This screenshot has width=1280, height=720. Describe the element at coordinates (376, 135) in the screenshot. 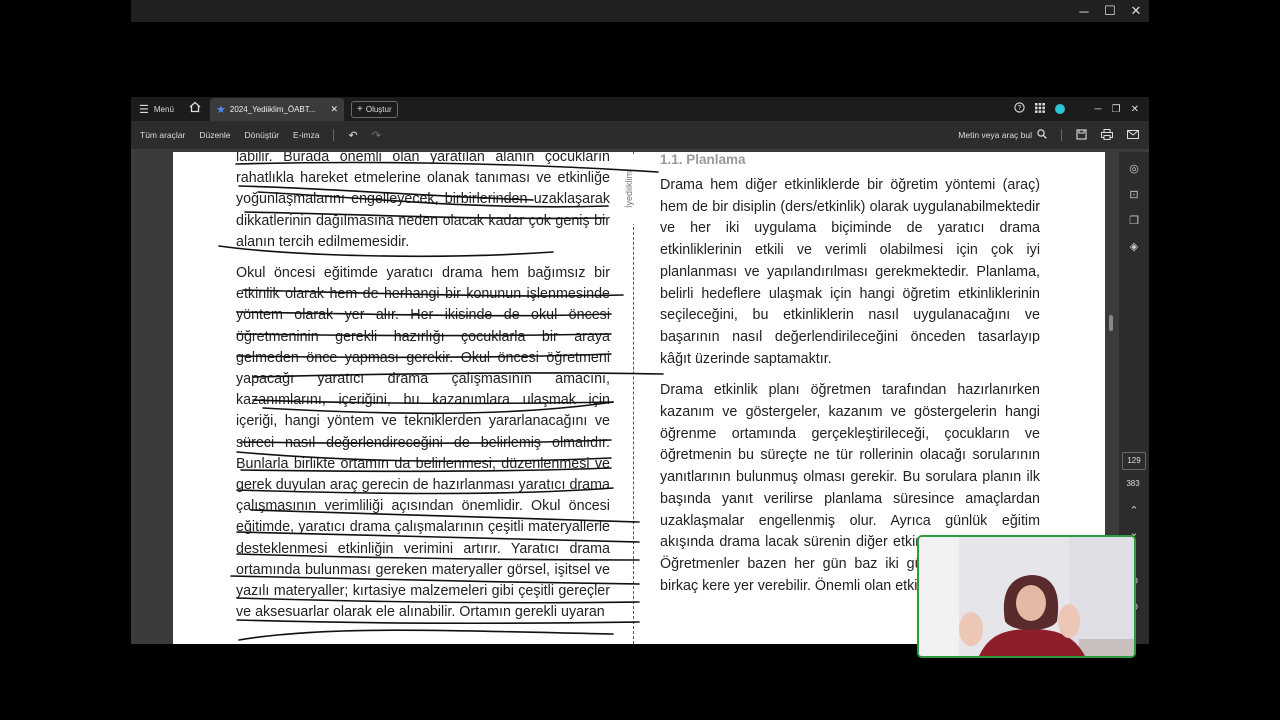

I see `redo-icon: ↷` at that location.